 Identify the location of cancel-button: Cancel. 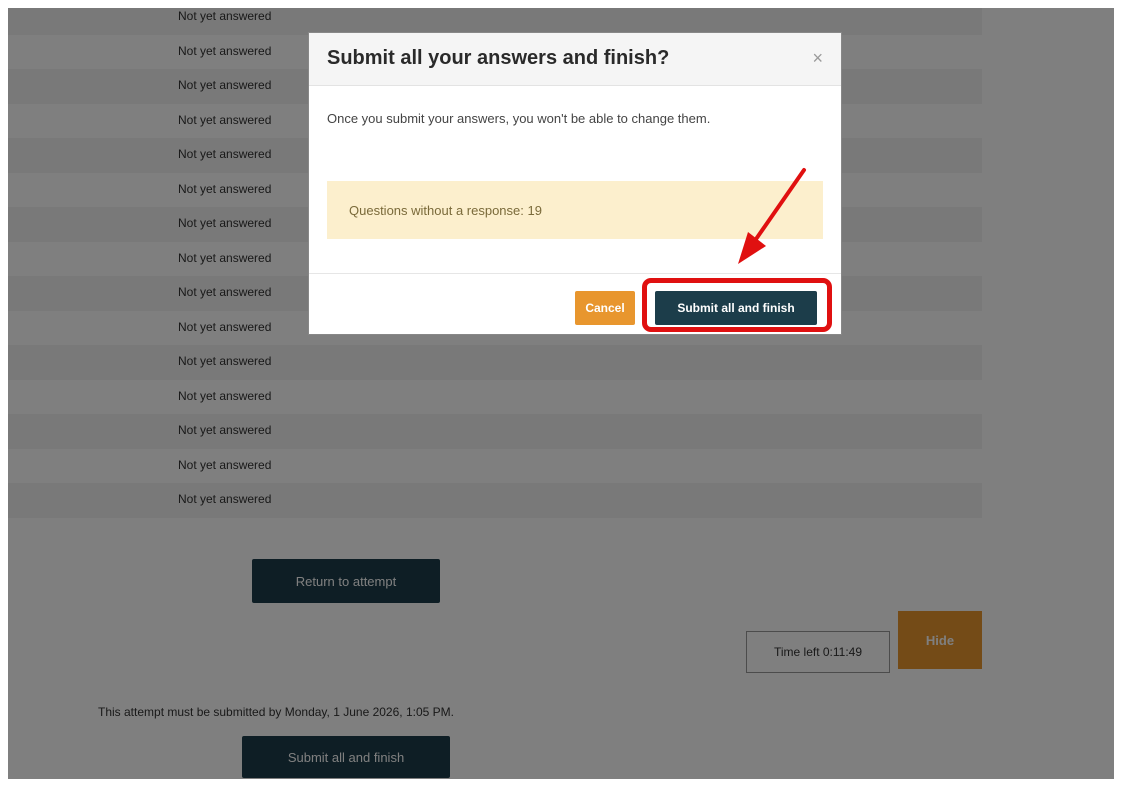
(605, 308).